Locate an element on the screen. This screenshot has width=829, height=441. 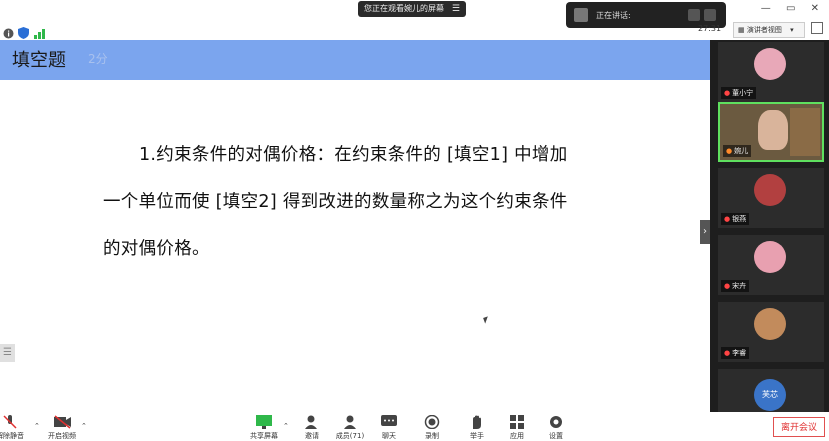
minimize-button: — is located at coordinates (766, 8).